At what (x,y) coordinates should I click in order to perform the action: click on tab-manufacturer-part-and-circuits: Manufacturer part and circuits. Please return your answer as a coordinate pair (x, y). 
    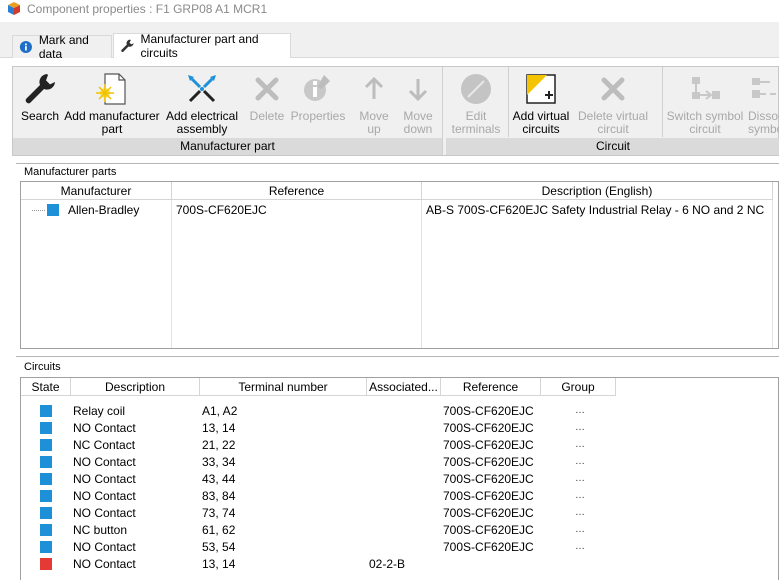
    Looking at the image, I should click on (202, 46).